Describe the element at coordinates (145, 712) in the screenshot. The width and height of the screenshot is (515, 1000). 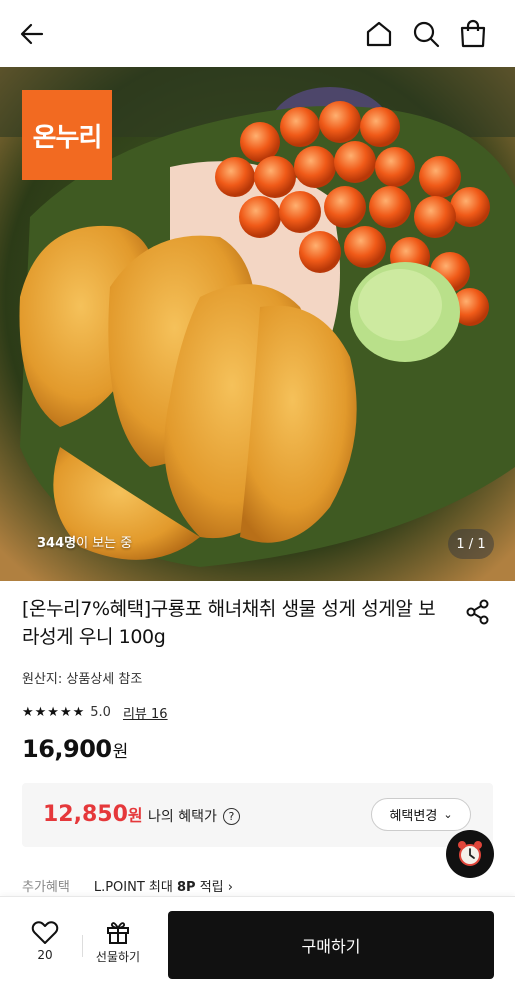
I see `review-link: 리뷰 16` at that location.